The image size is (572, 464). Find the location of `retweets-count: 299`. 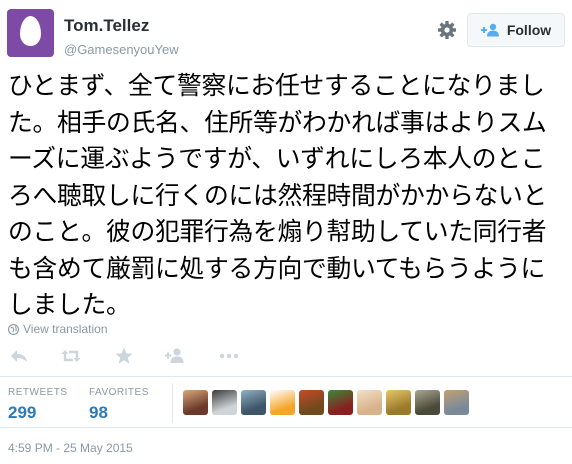

retweets-count: 299 is located at coordinates (22, 412).